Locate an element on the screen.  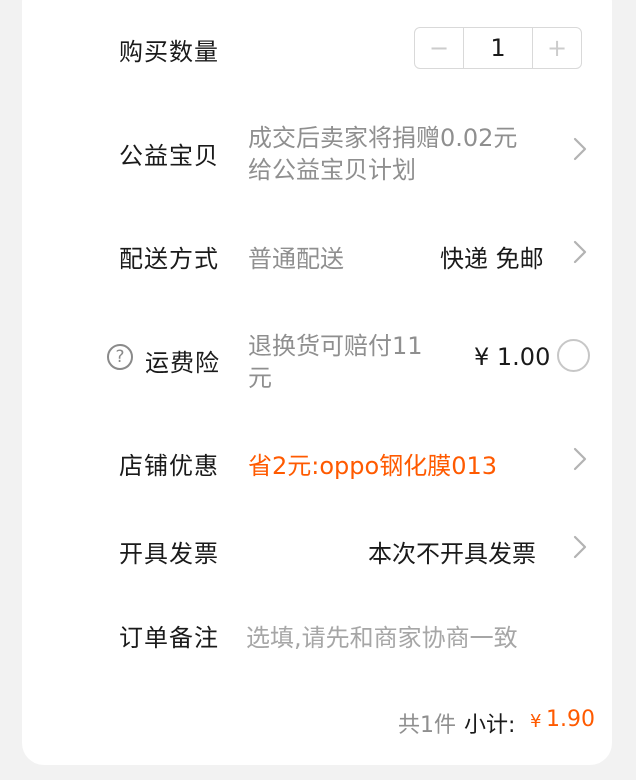
delivery-method: 普通配送 is located at coordinates (296, 259).